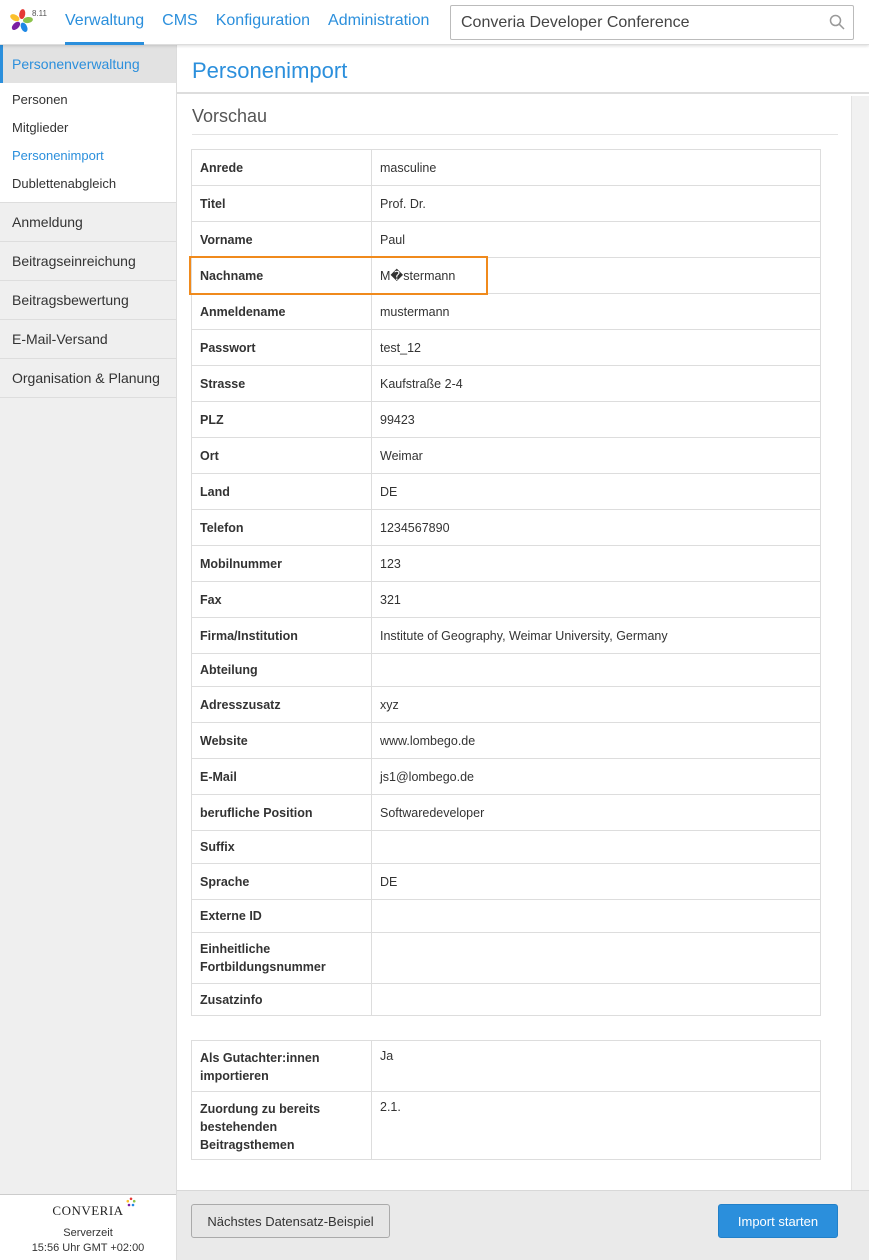 This screenshot has width=869, height=1260. What do you see at coordinates (281, 347) in the screenshot?
I see `field-label: Passwort` at bounding box center [281, 347].